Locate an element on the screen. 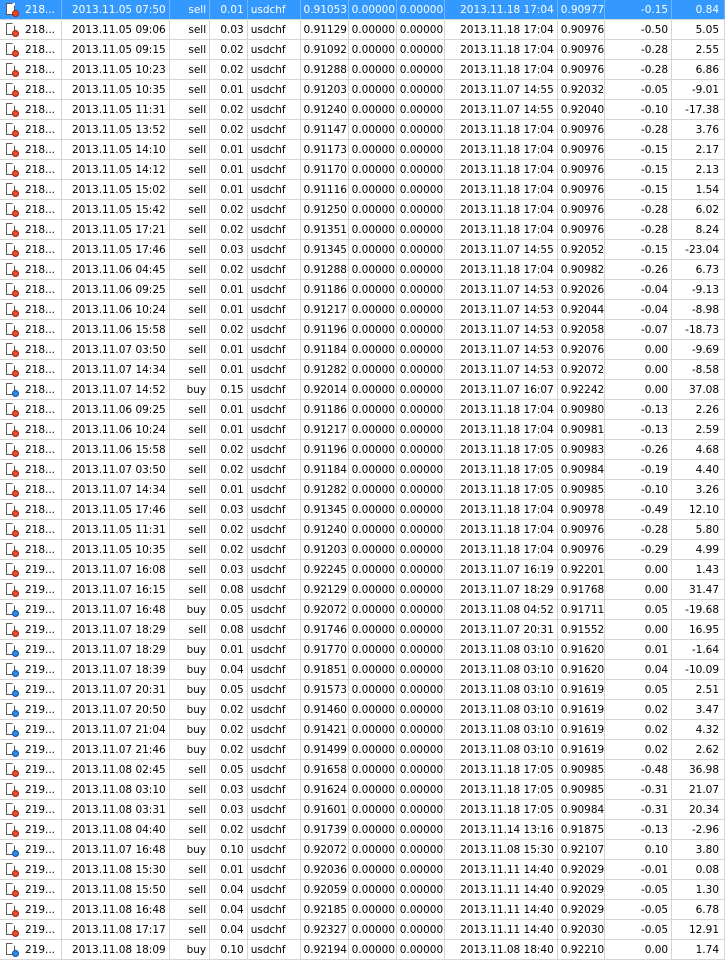 This screenshot has height=965, width=725. open-price-cell: 0.91658 is located at coordinates (325, 769).